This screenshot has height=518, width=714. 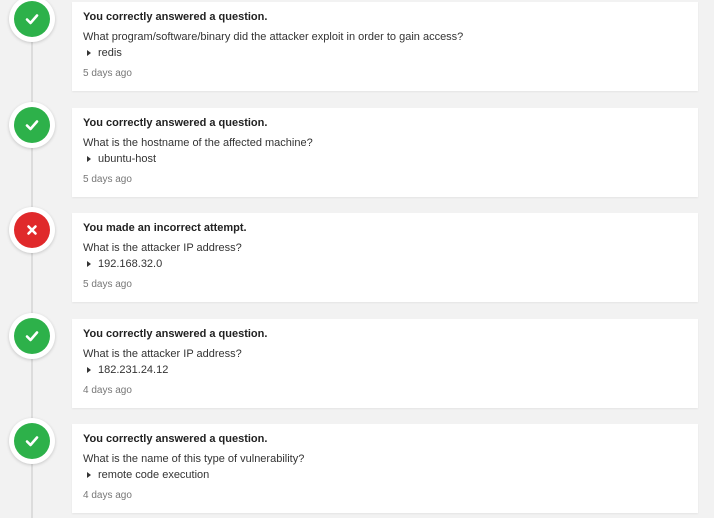 I want to click on answer-text: 182.231.24.12, so click(x=133, y=370).